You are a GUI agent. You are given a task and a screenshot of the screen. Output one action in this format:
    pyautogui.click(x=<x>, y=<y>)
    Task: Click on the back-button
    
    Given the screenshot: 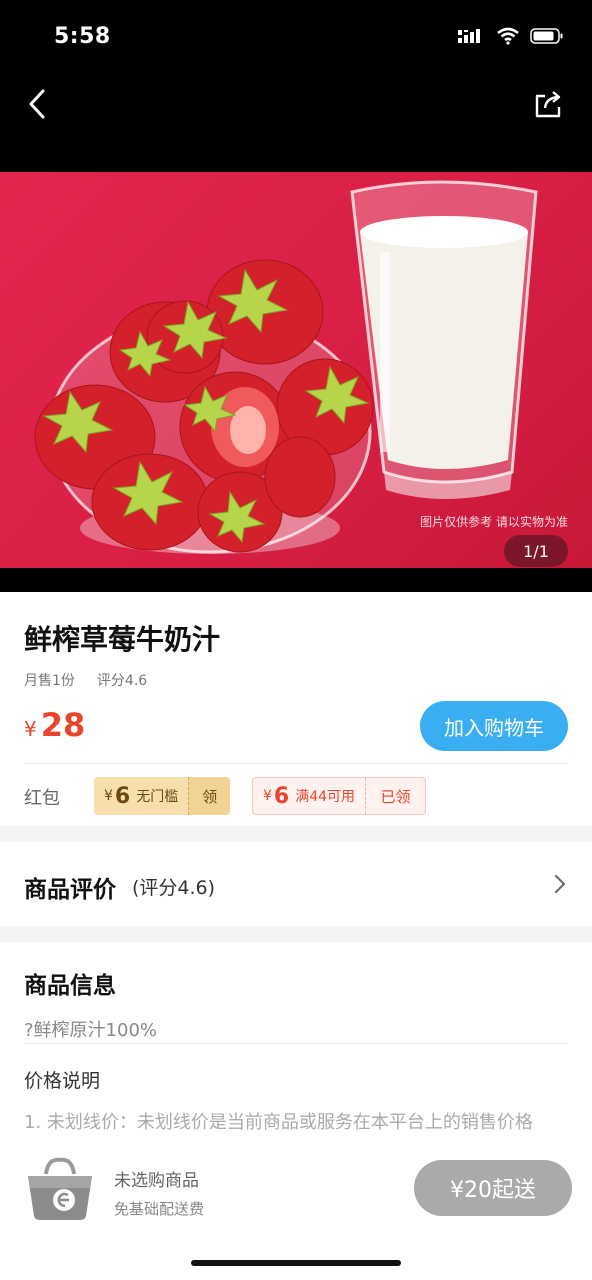 What is the action you would take?
    pyautogui.click(x=37, y=104)
    